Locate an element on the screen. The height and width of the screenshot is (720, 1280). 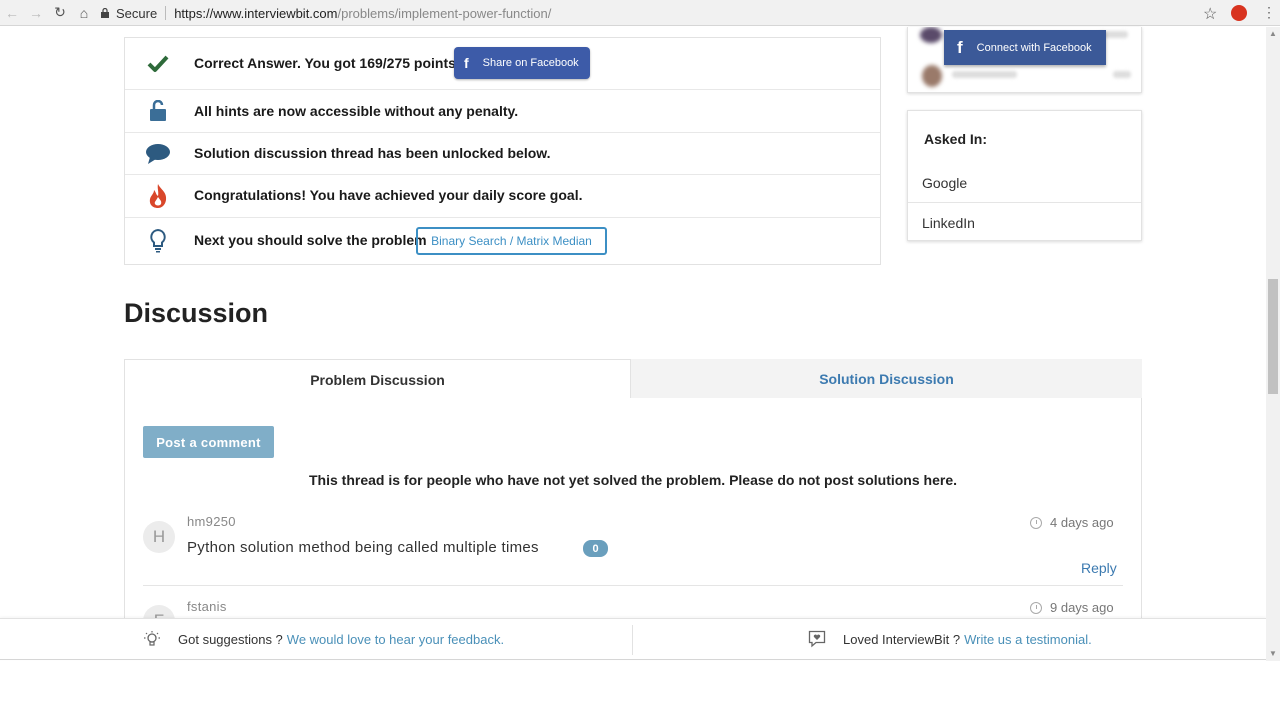
scrollbar-thumb is located at coordinates (1273, 336).